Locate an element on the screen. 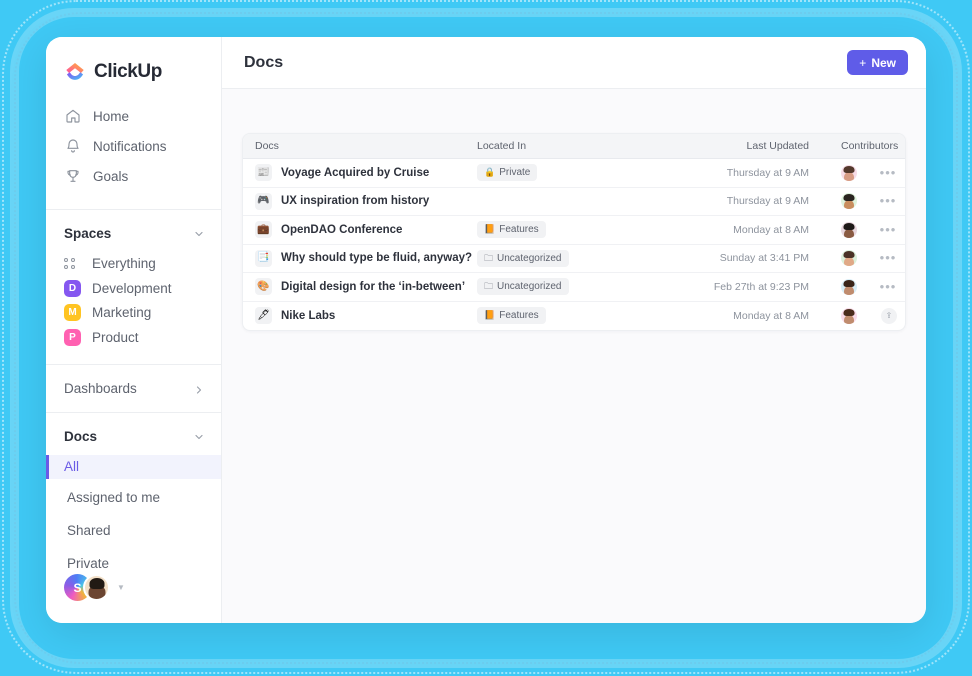 The image size is (972, 676). brand-name: ClickUp is located at coordinates (128, 71).